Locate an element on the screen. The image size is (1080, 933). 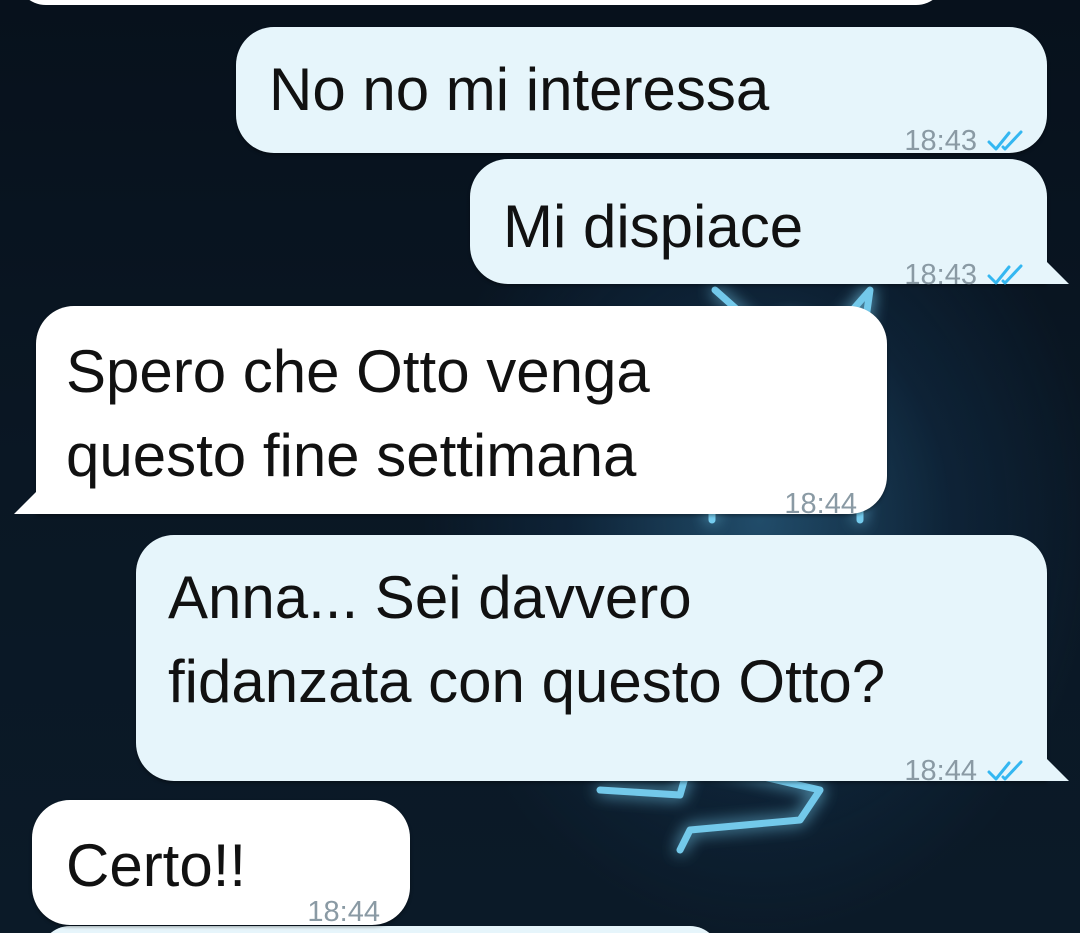
message-bubble-outgoing: Mi dispiace 18:43 is located at coordinates (758, 225).